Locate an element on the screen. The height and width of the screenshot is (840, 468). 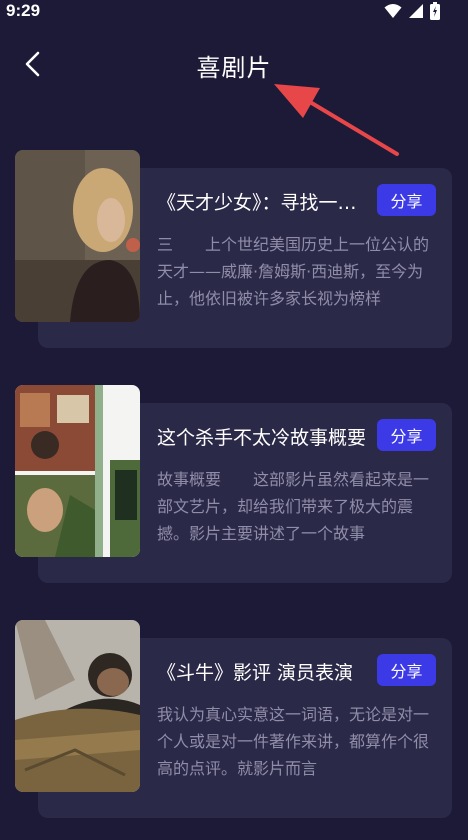
card-title: 这个杀手不太冷故事概要 is located at coordinates (262, 436).